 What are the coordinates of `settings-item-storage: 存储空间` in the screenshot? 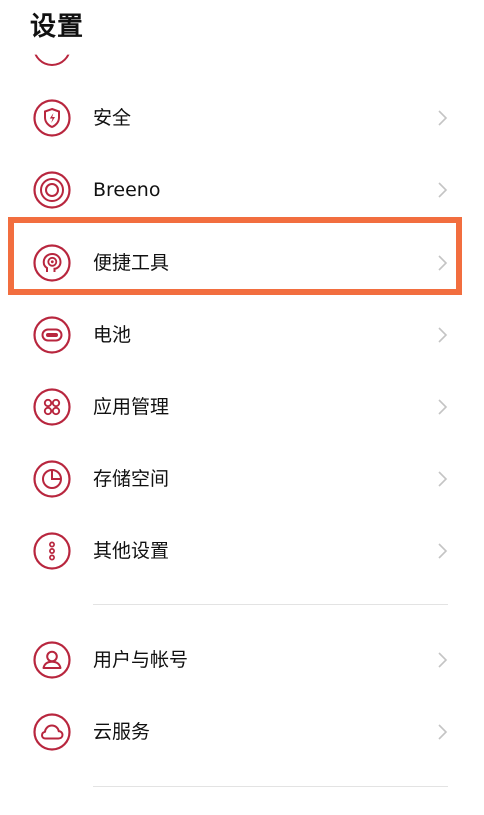 It's located at (242, 479).